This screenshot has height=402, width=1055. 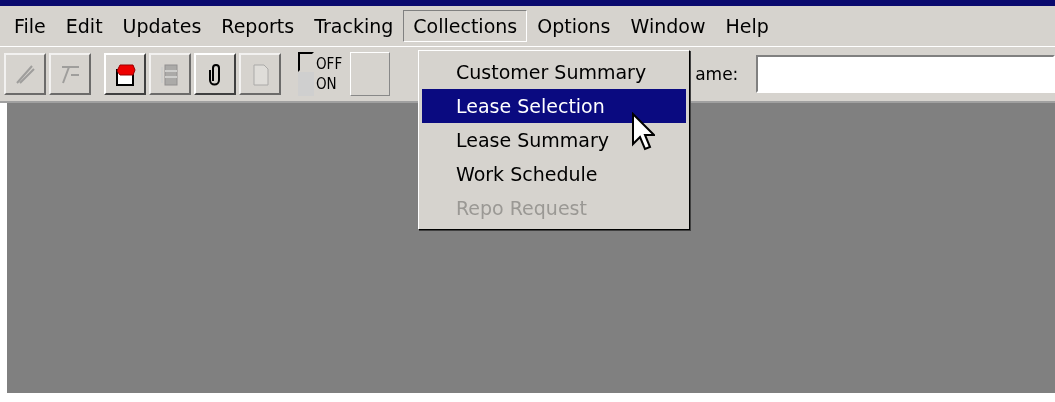 I want to click on menu-item: Window, so click(x=668, y=26).